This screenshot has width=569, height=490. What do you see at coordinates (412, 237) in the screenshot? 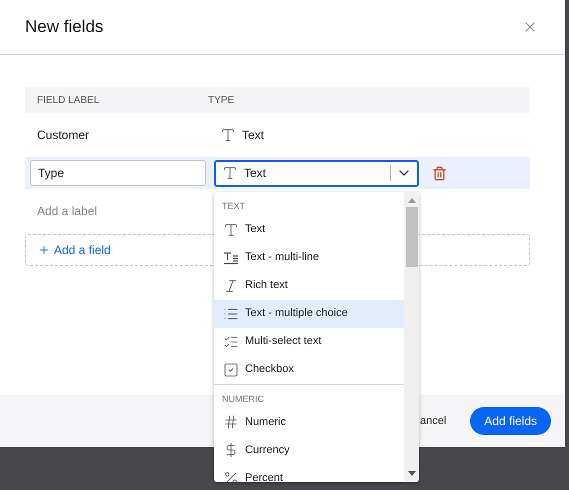
I see `scrollbar-thumb` at bounding box center [412, 237].